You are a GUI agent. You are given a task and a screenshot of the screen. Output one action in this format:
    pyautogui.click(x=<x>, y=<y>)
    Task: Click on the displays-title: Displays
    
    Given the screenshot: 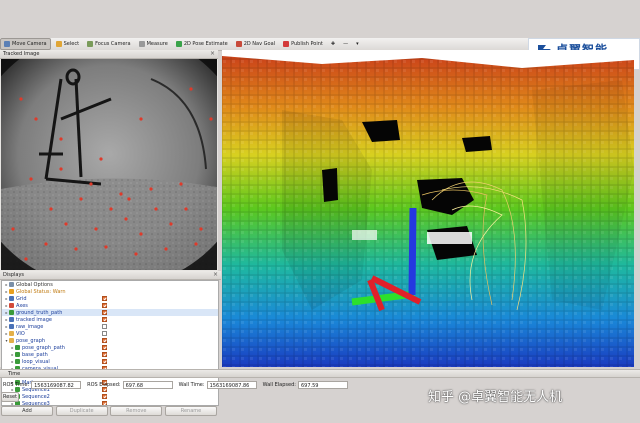 What is the action you would take?
    pyautogui.click(x=14, y=275)
    